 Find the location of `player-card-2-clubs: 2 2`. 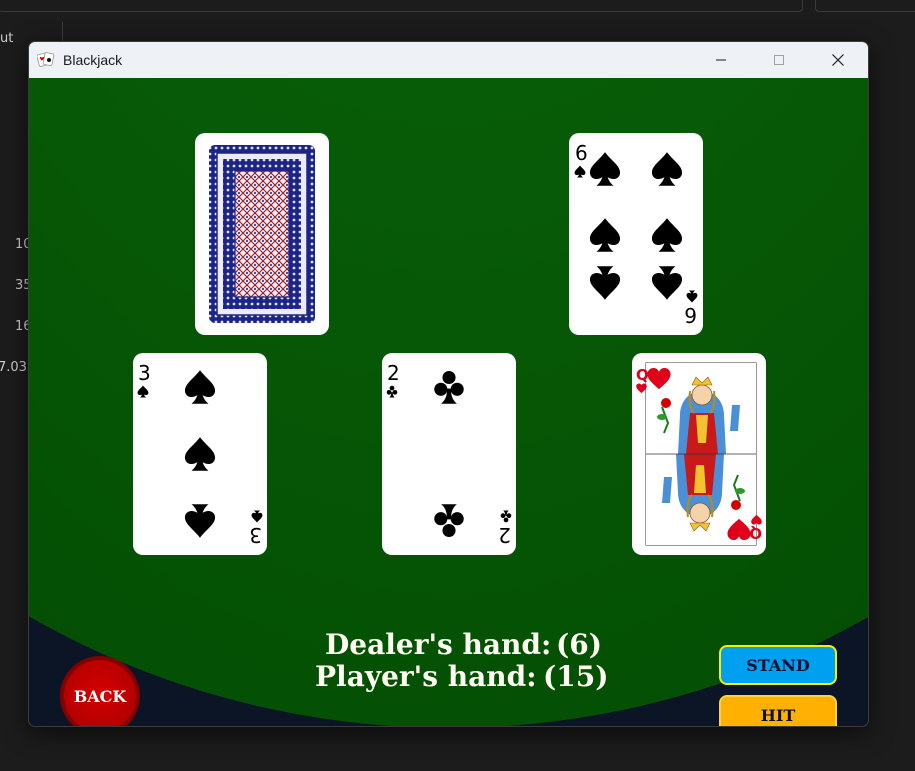

player-card-2-clubs: 2 2 is located at coordinates (449, 454).